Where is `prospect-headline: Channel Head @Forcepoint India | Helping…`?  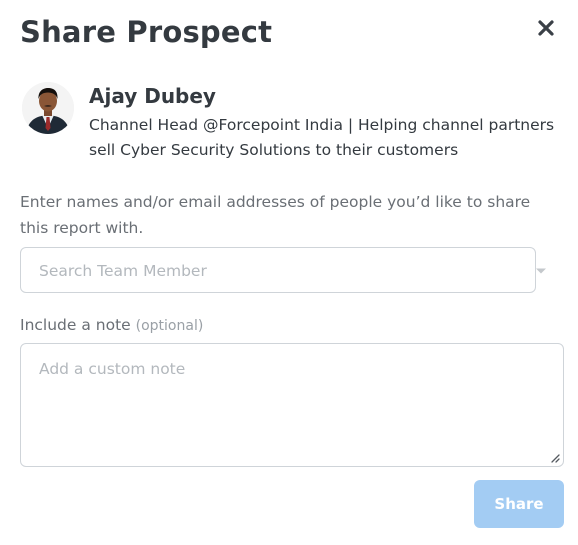
prospect-headline: Channel Head @Forcepoint India | Helping… is located at coordinates (322, 137).